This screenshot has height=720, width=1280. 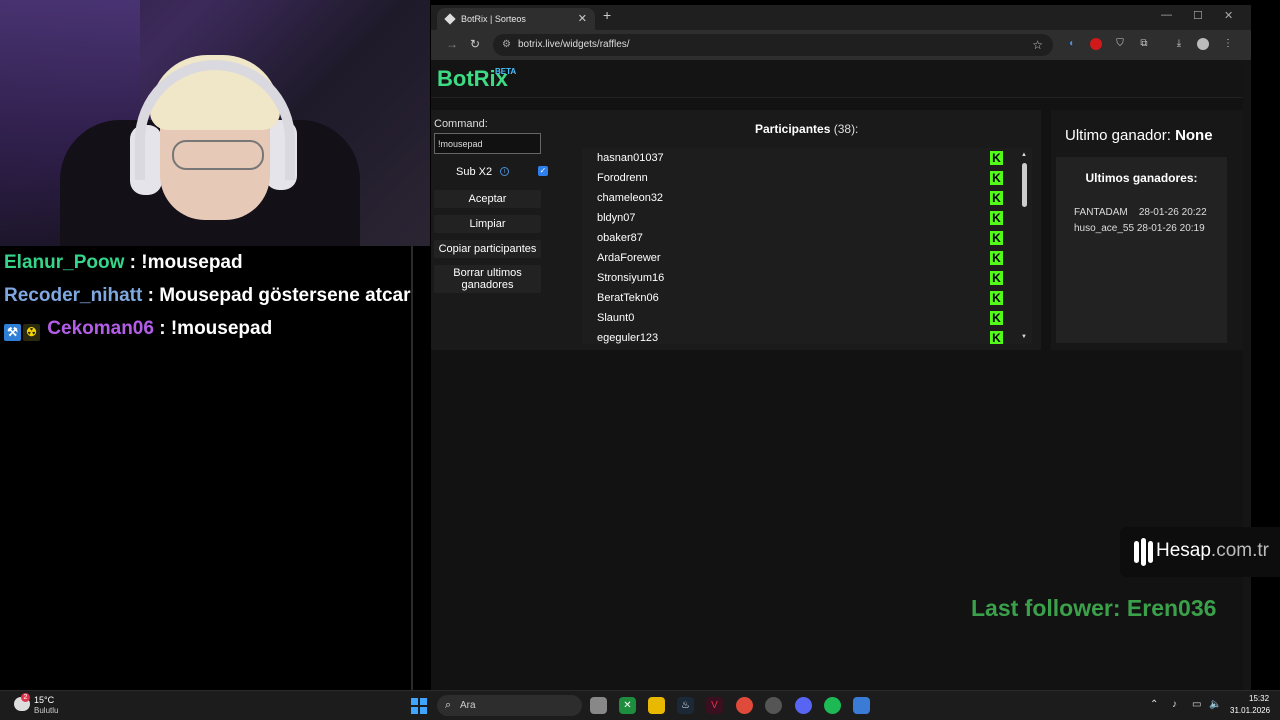 I want to click on maximize-icon: ☐, so click(x=1198, y=15).